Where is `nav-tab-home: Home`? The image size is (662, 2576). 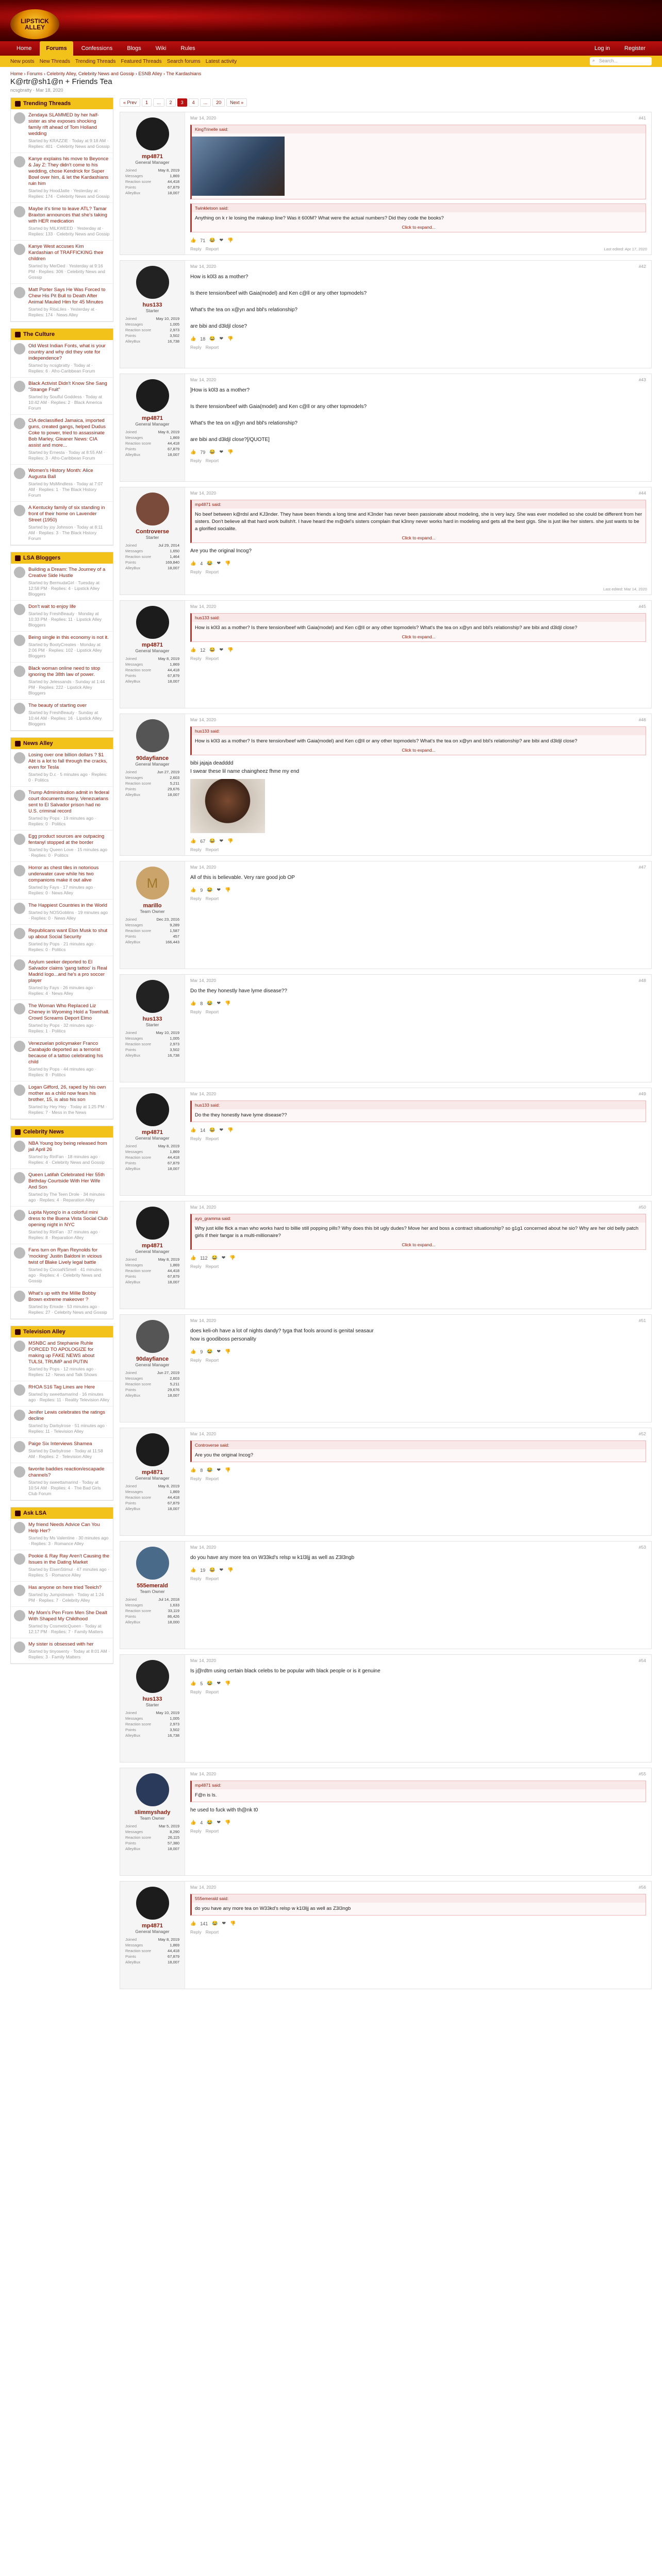
nav-tab-home: Home is located at coordinates (24, 48).